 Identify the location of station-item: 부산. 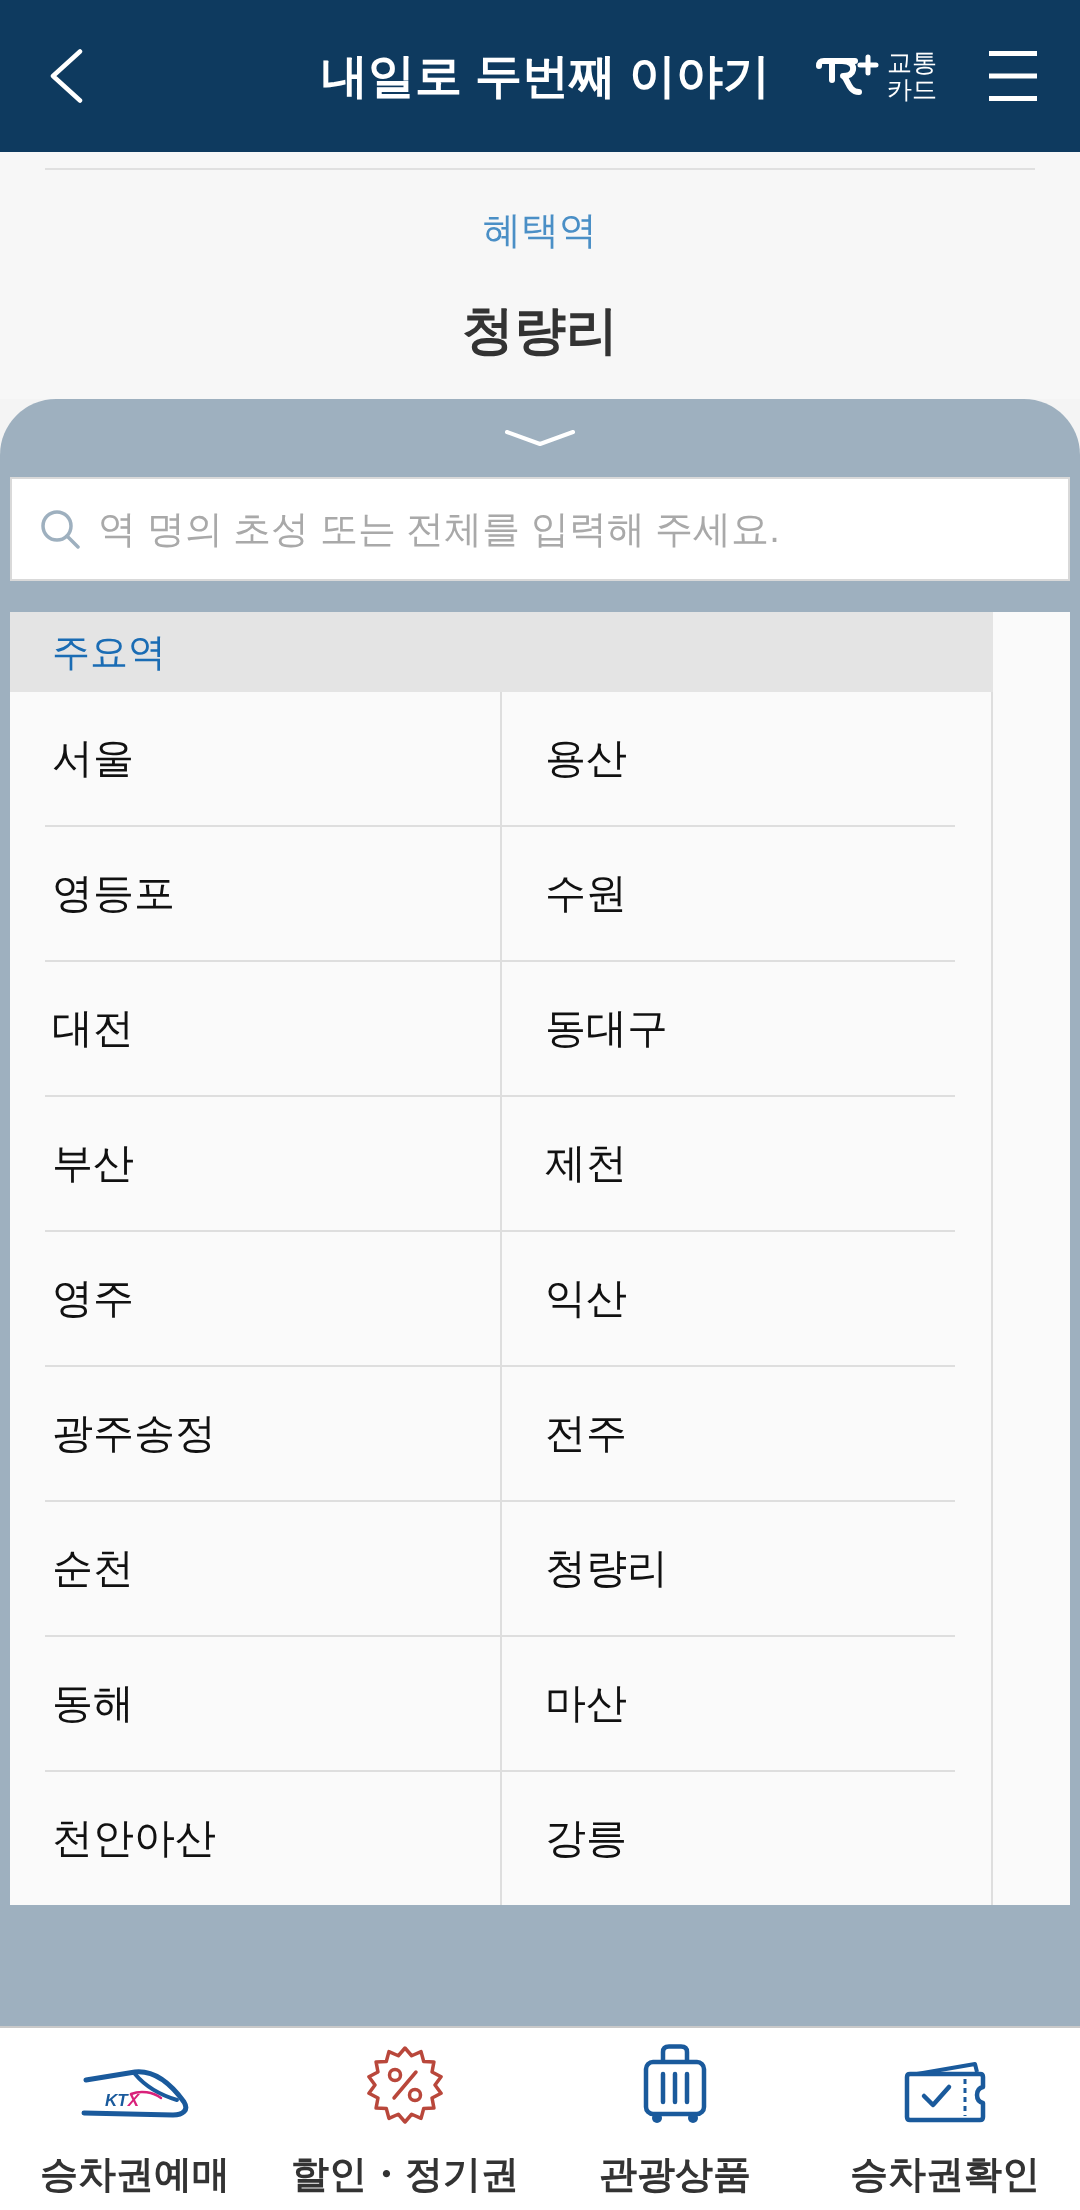
(72, 1163).